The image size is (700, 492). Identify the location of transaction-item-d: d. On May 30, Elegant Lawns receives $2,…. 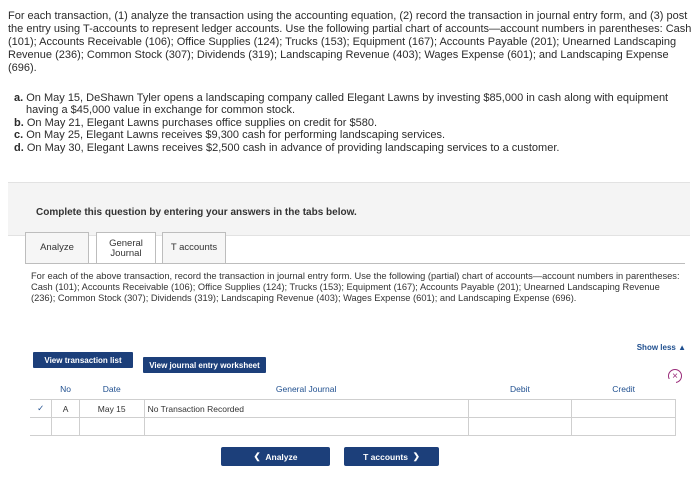
(354, 148).